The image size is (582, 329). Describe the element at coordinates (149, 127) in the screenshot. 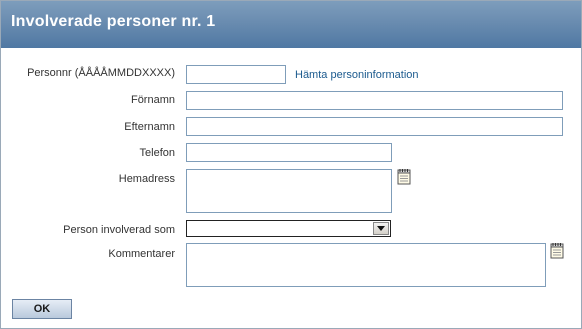

I see `efternamn-label: Efternamn` at that location.